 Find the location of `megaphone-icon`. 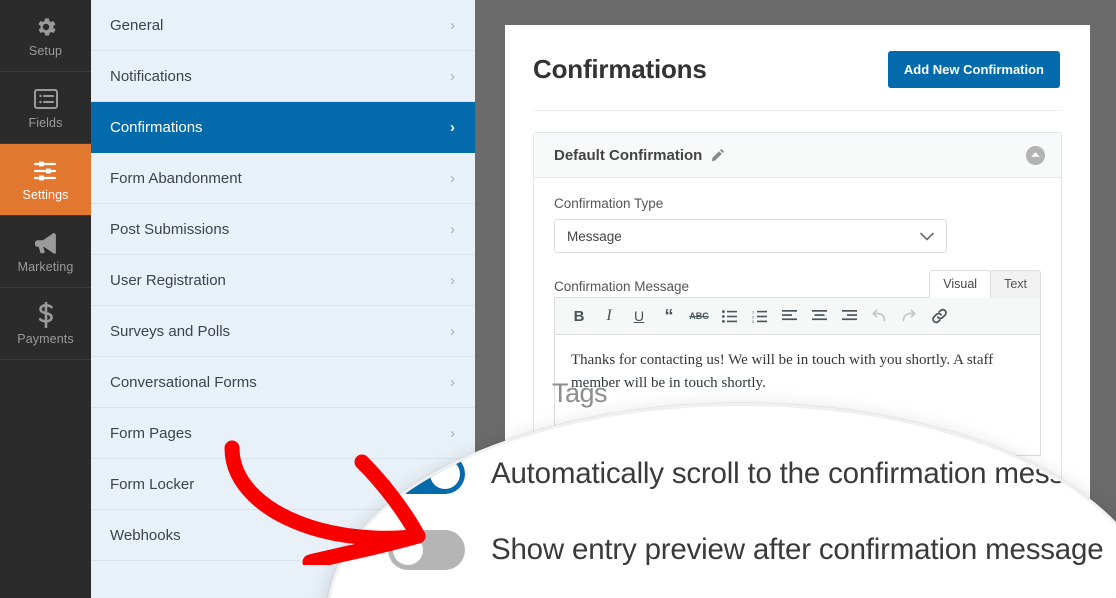

megaphone-icon is located at coordinates (46, 243).